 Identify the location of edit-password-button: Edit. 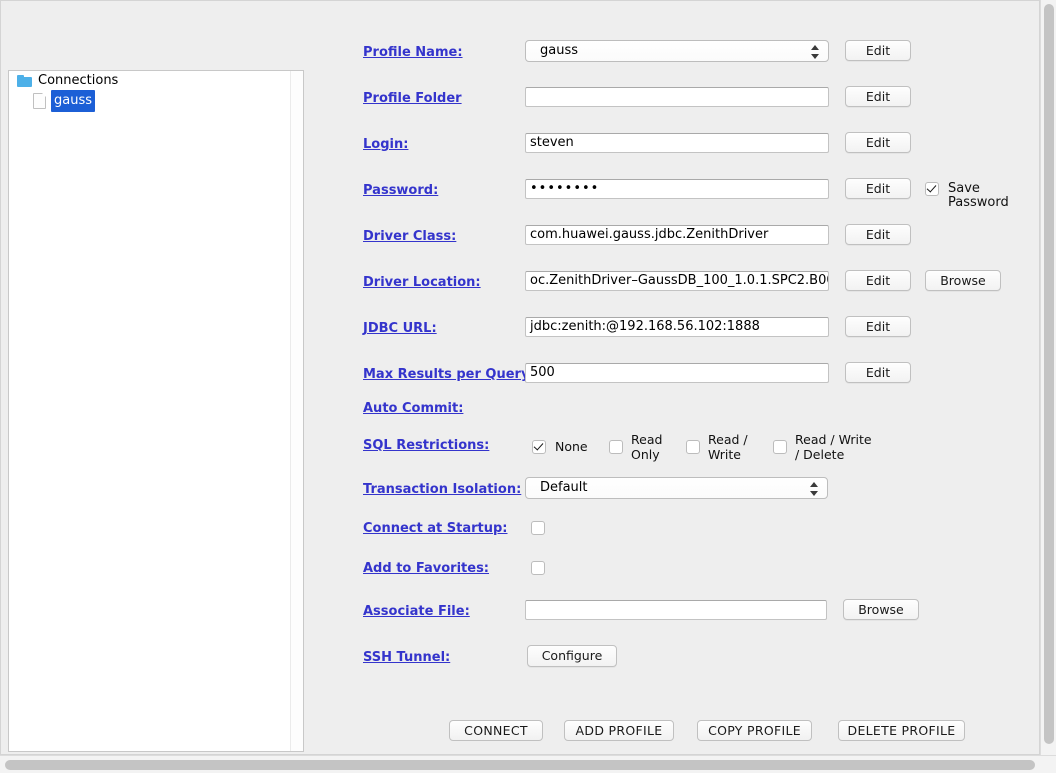
(878, 188).